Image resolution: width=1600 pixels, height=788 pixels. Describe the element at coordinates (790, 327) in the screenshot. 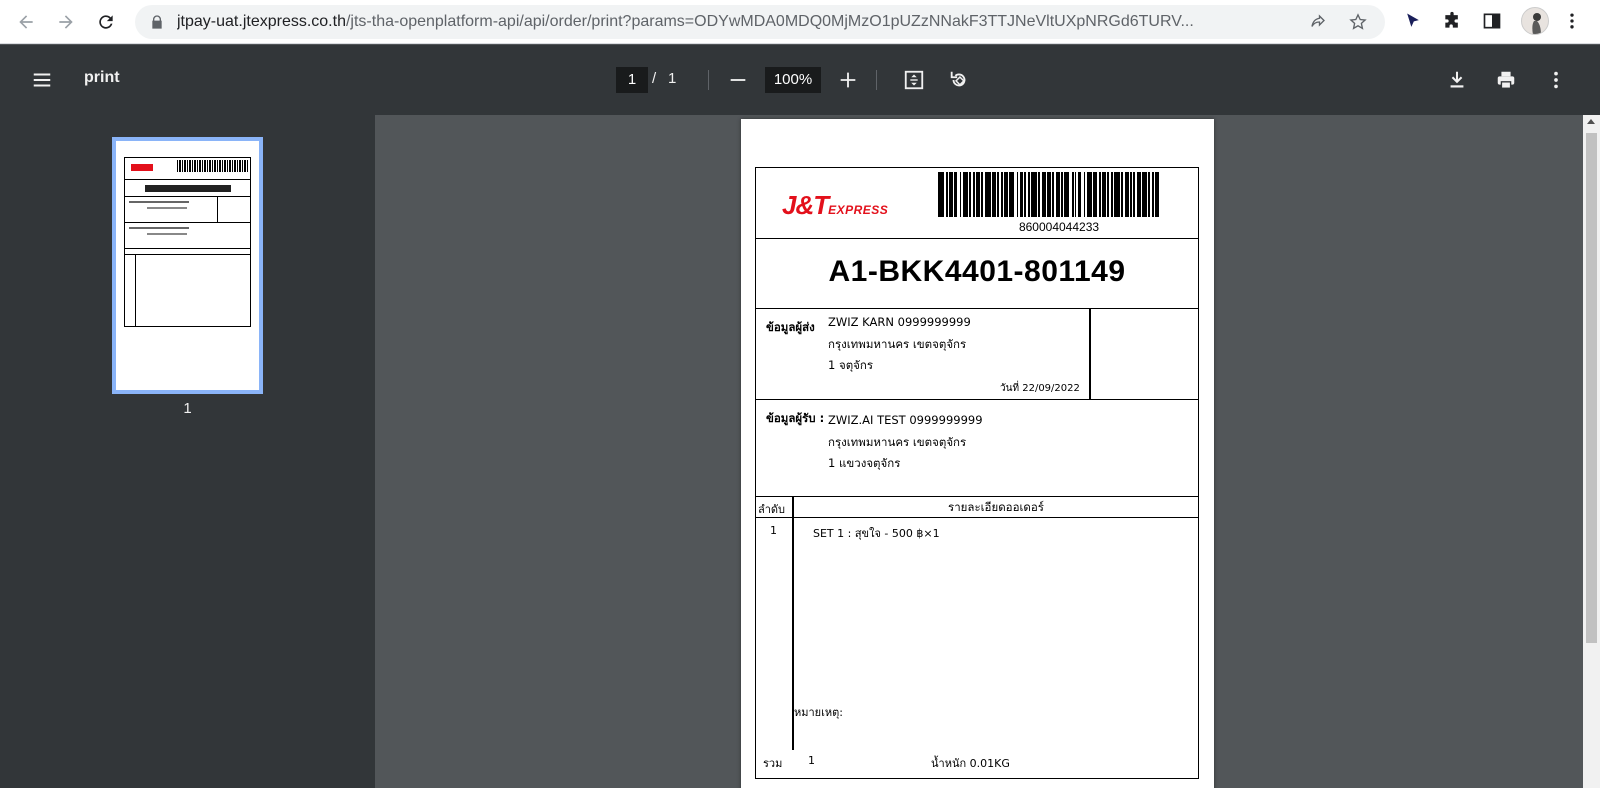

I see `sender-label: ข้อมูลผู้ส่ง` at that location.